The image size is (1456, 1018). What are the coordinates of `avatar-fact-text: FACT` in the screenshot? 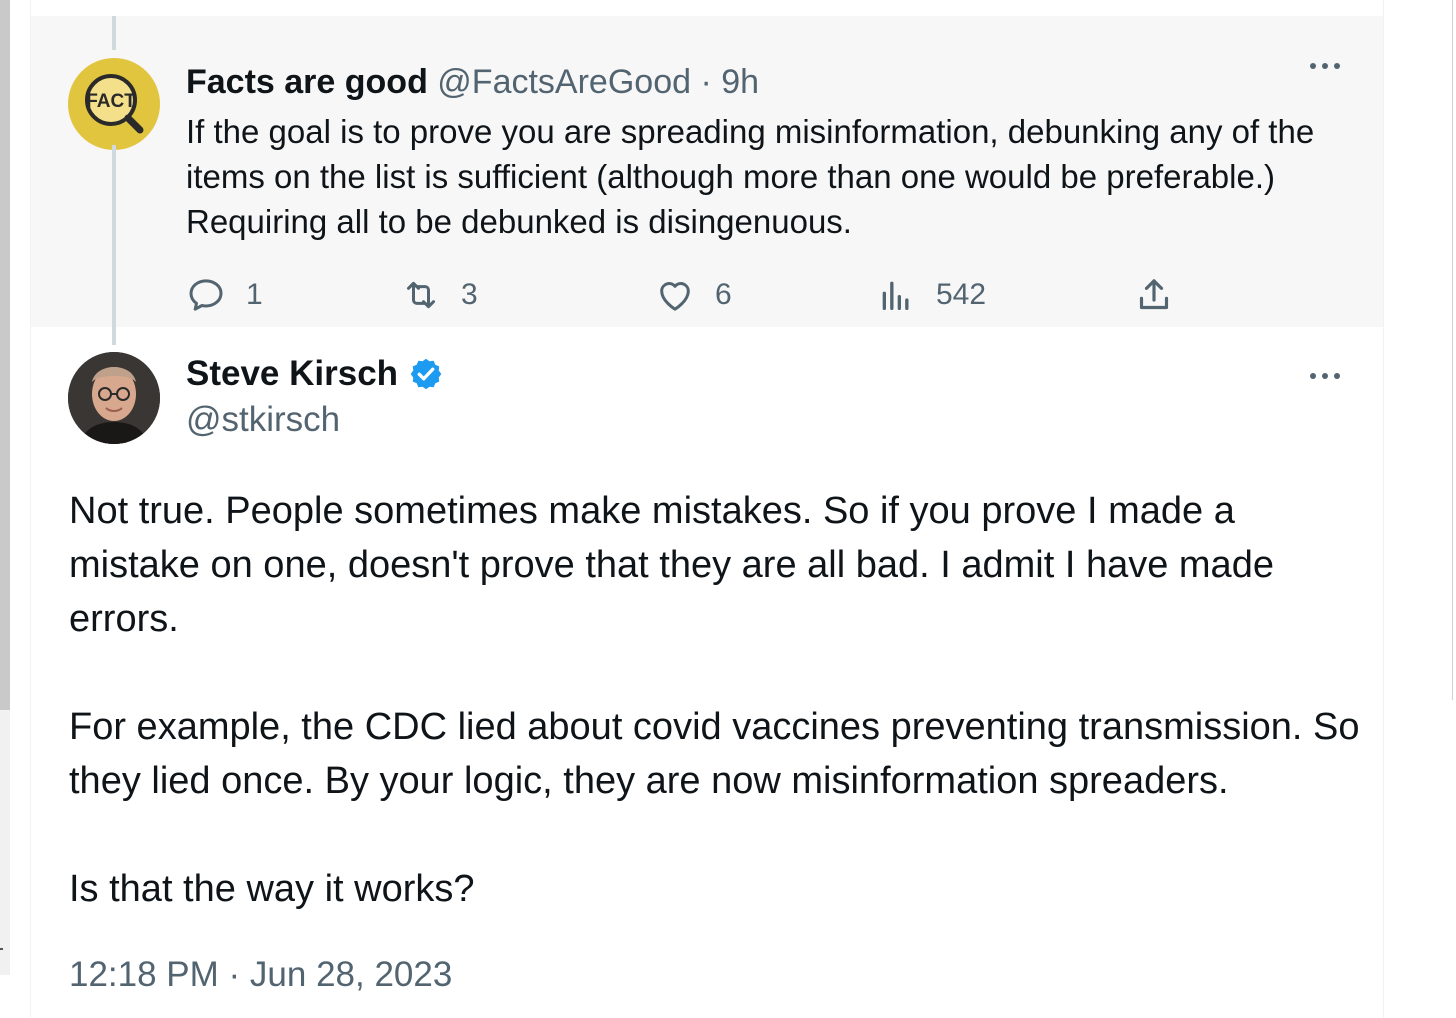 It's located at (111, 101).